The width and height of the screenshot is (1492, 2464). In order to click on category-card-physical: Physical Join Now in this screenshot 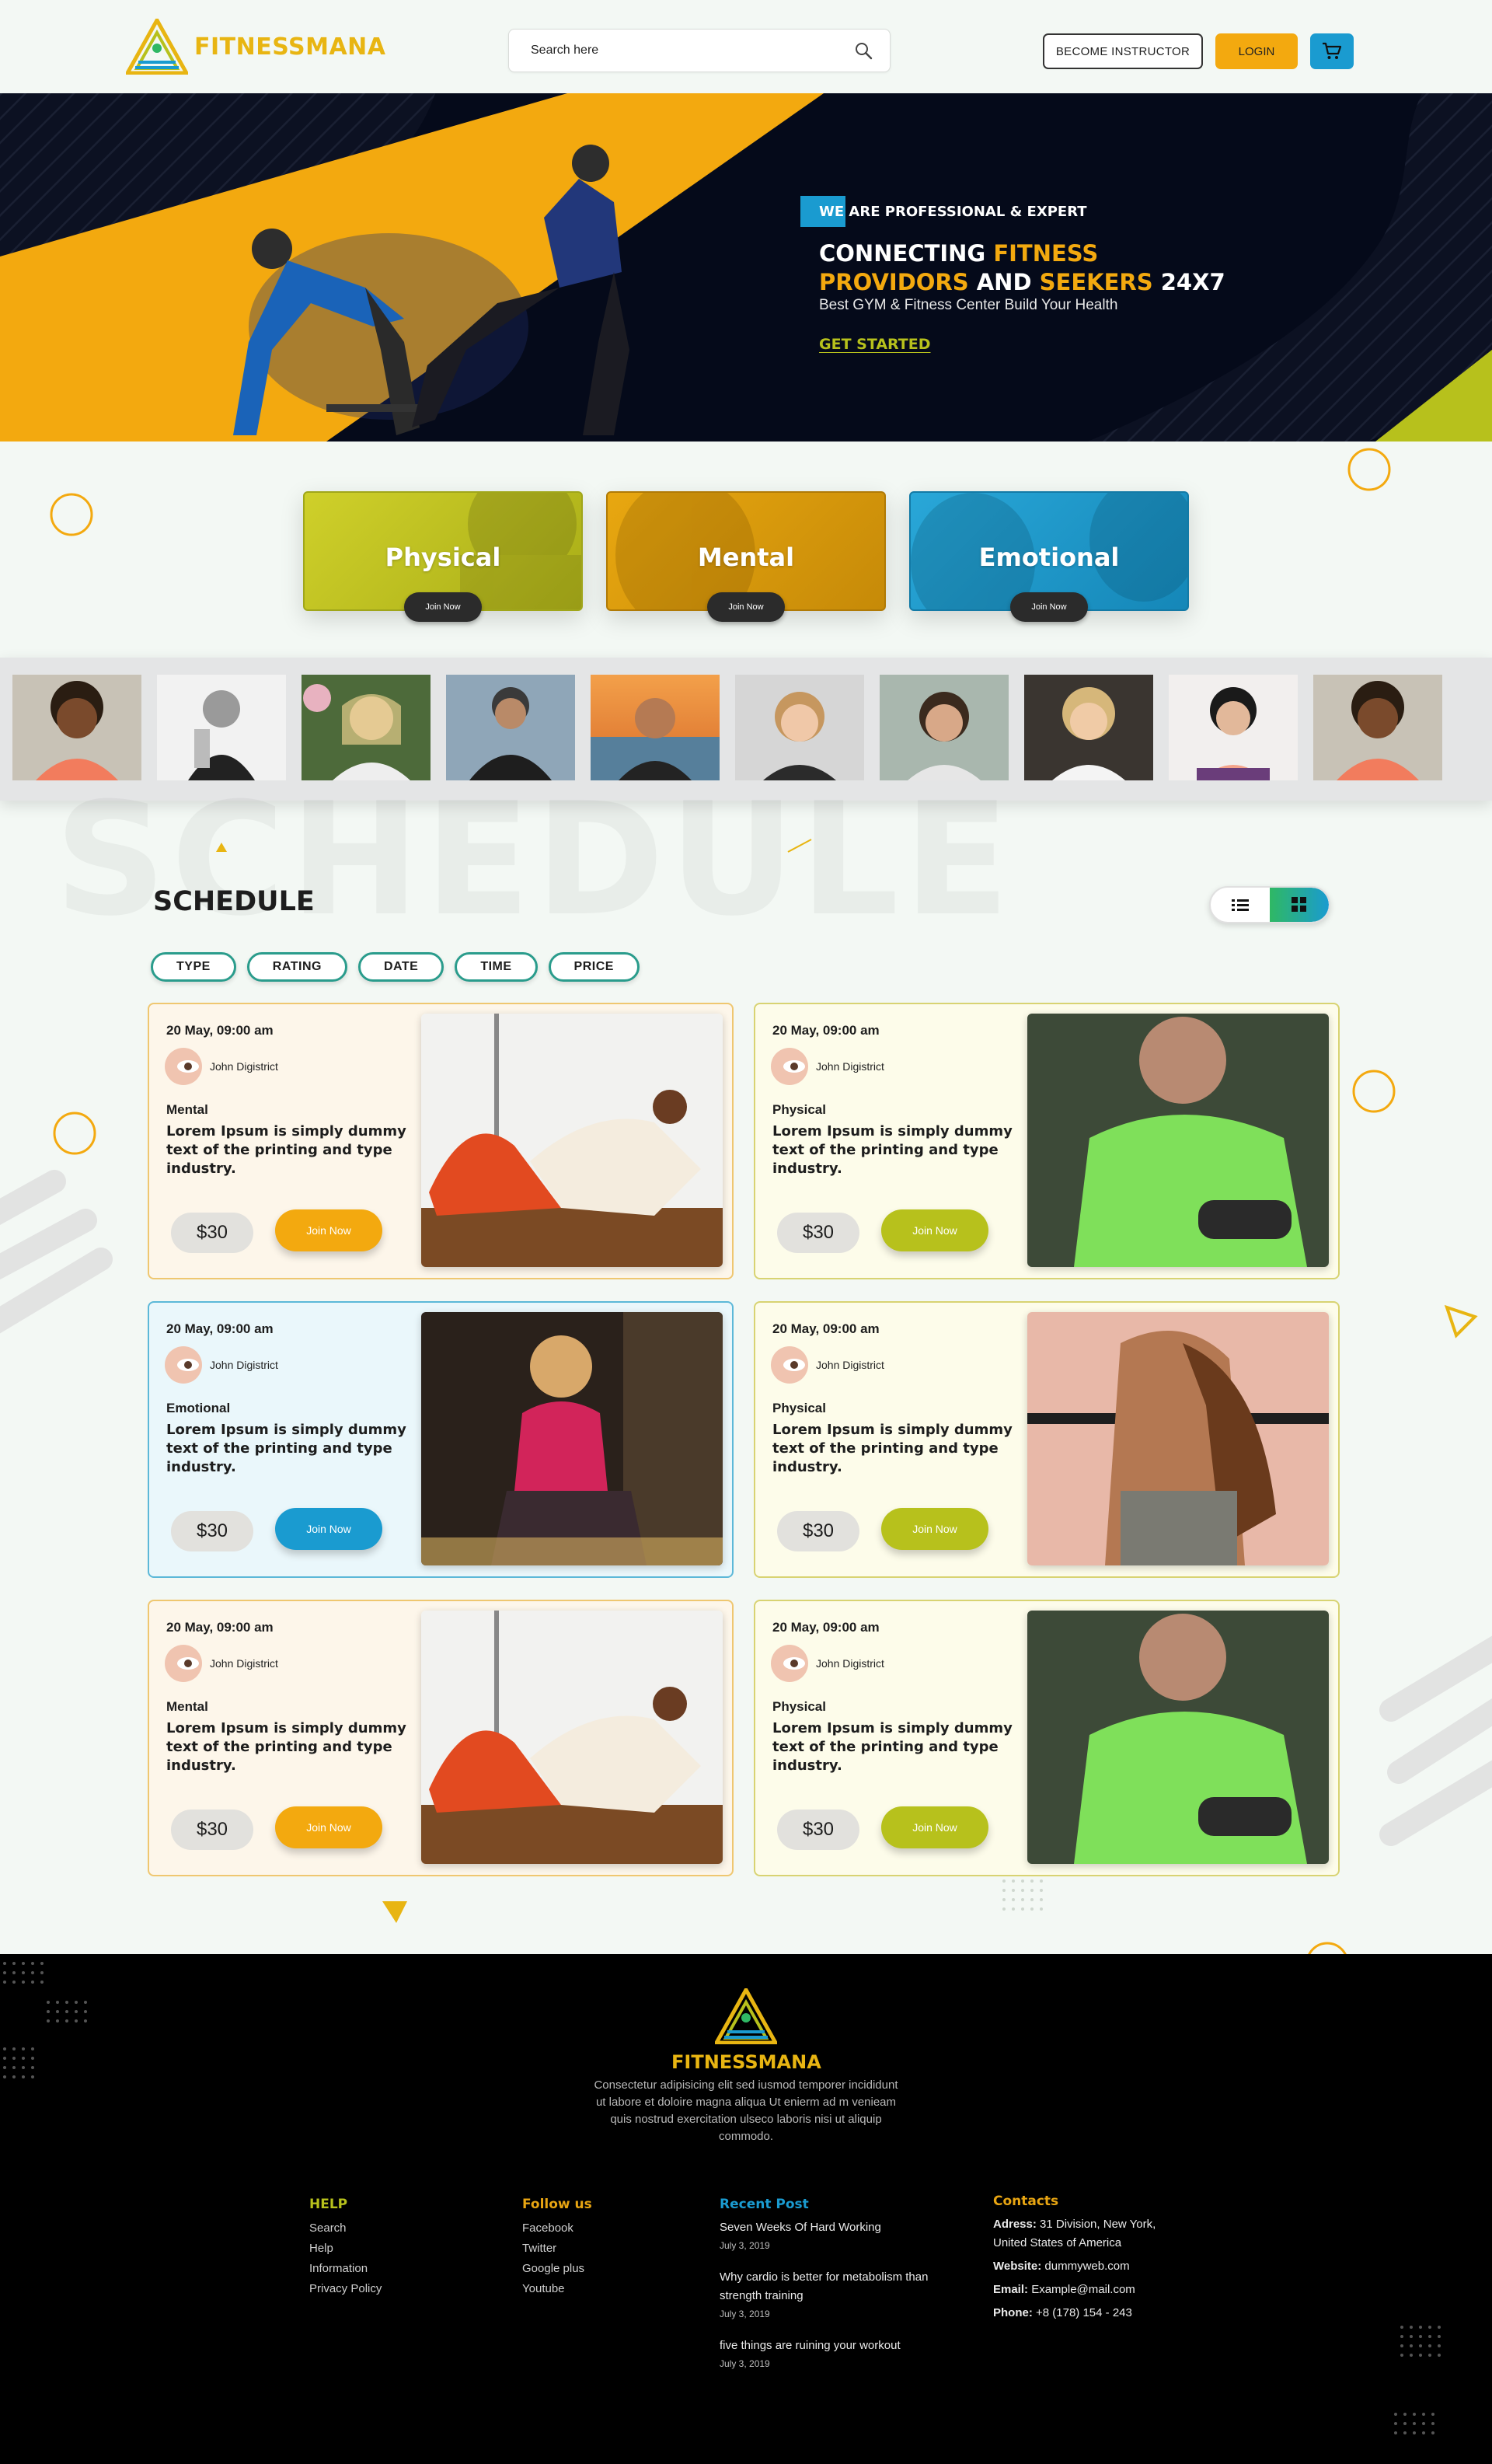, I will do `click(443, 556)`.